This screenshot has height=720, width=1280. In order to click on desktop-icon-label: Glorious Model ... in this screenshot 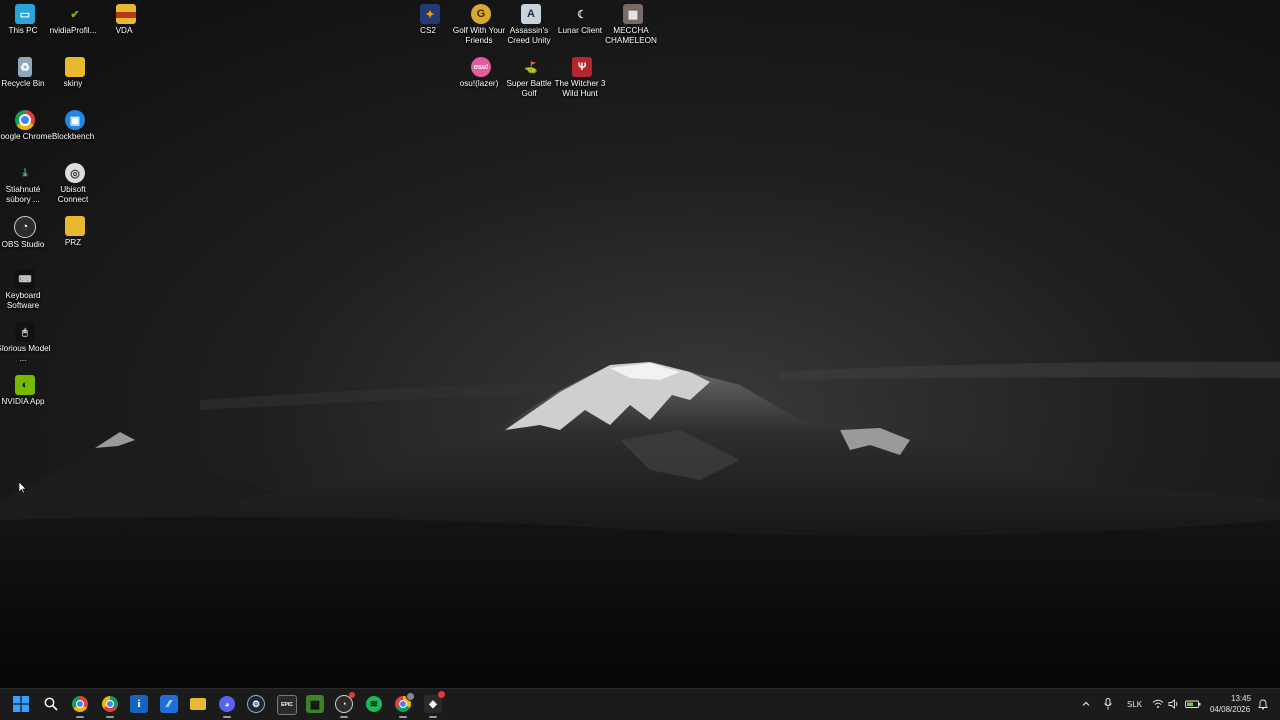, I will do `click(25, 353)`.